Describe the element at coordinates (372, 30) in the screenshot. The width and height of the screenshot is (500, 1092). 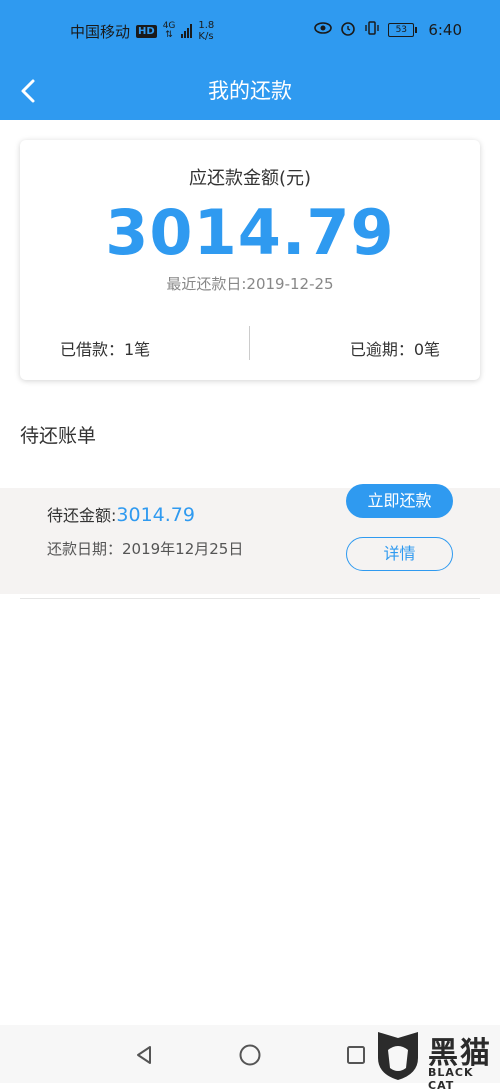
I see `vibrate-icon` at that location.